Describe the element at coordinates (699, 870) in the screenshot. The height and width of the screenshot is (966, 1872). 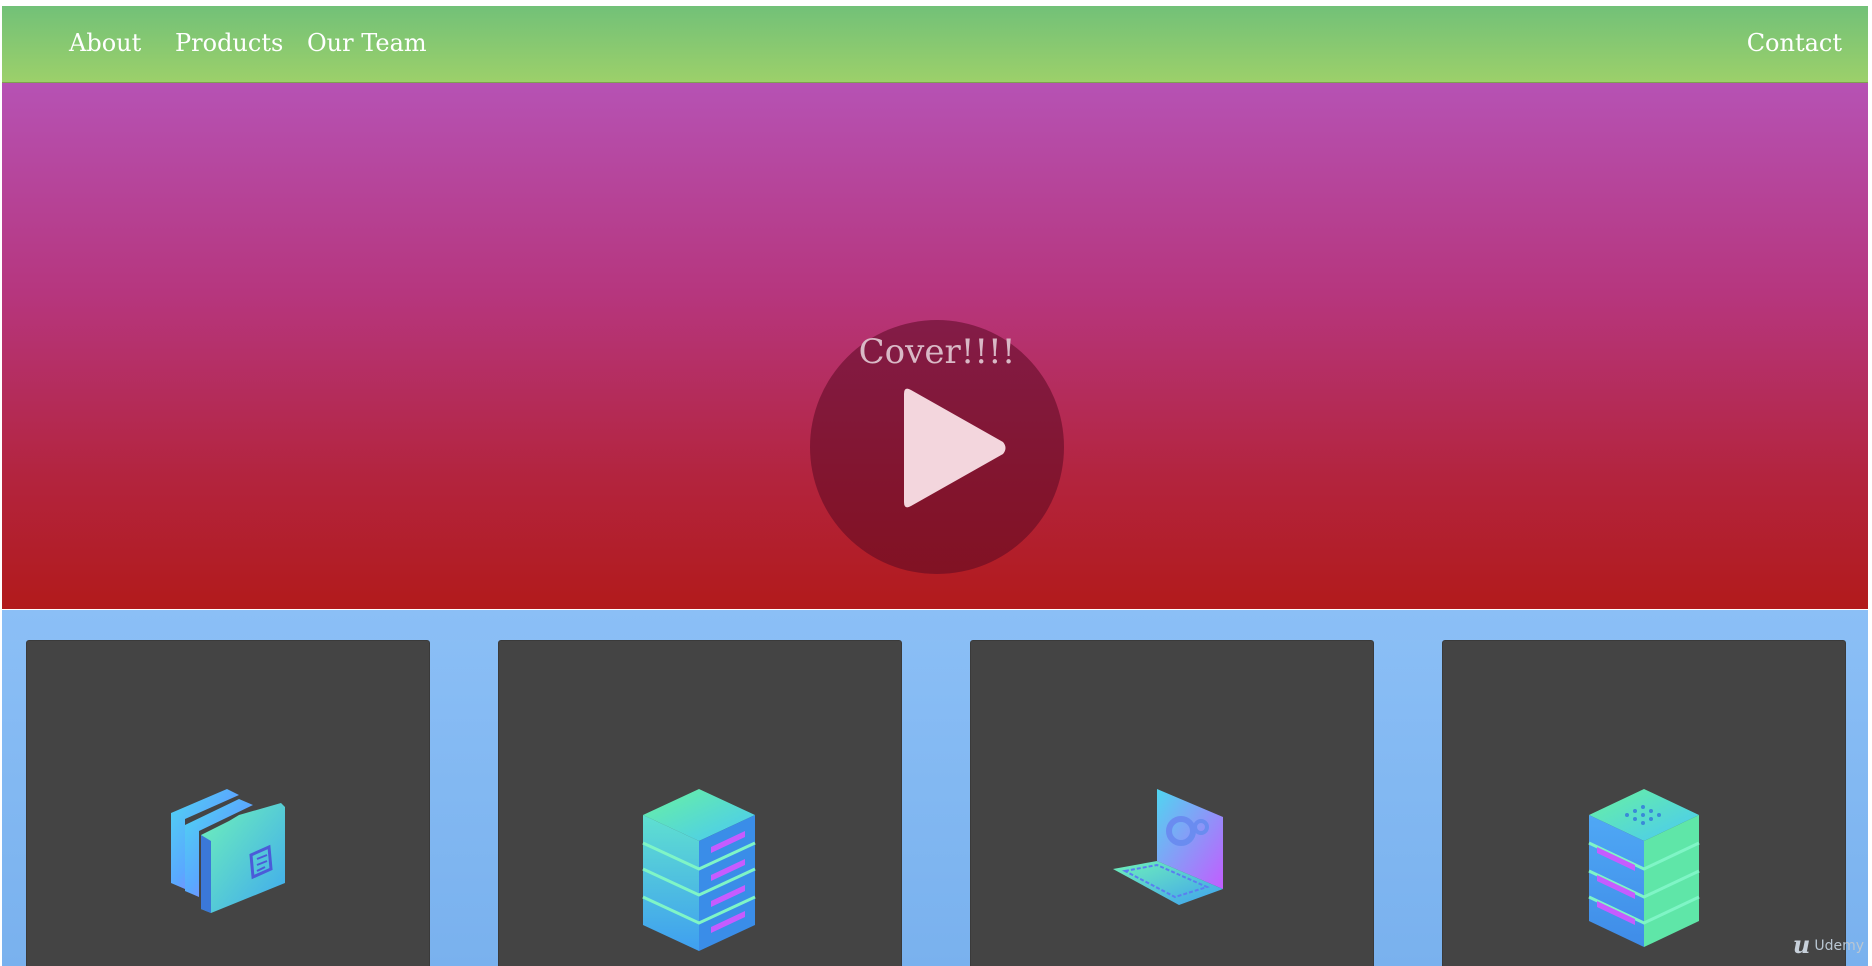
I see `server-stack-icon` at that location.